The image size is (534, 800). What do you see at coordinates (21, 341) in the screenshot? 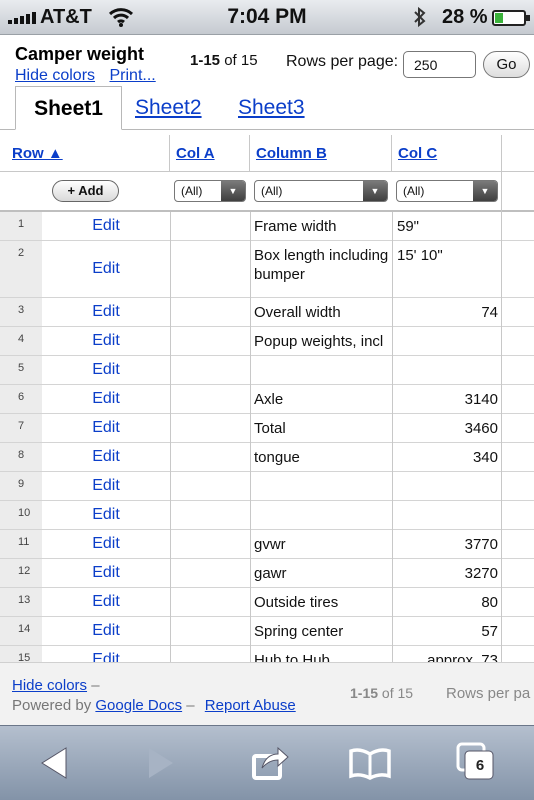
I see `row-number: 4` at bounding box center [21, 341].